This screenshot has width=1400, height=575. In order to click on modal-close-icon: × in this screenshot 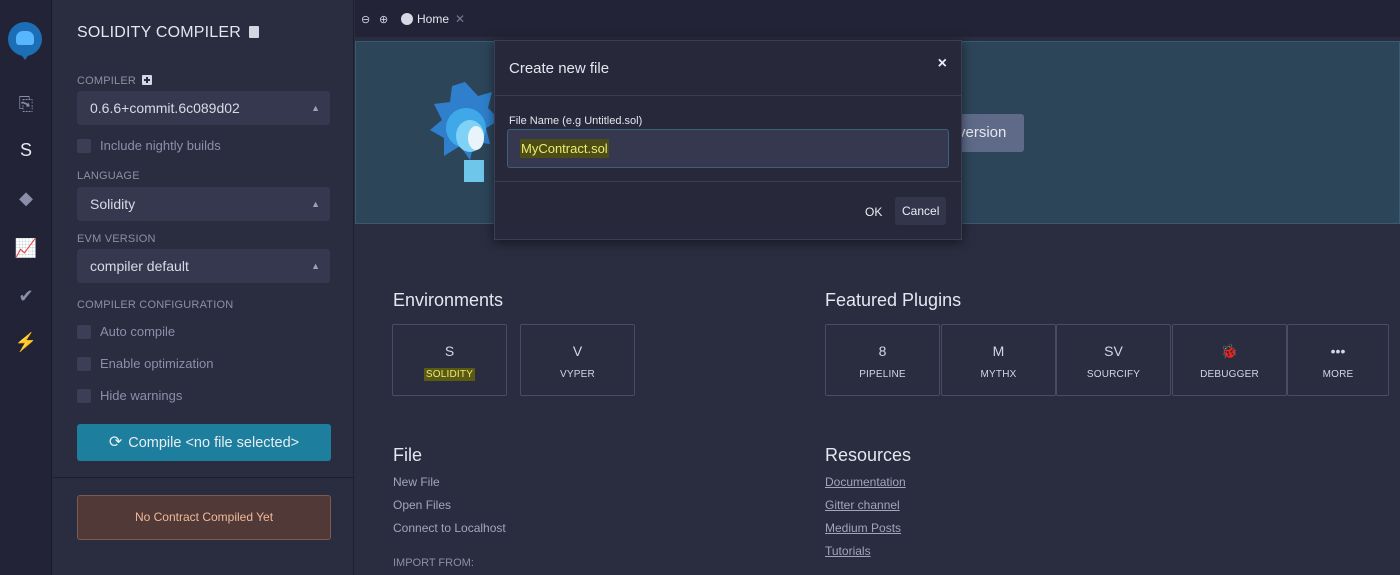, I will do `click(942, 64)`.